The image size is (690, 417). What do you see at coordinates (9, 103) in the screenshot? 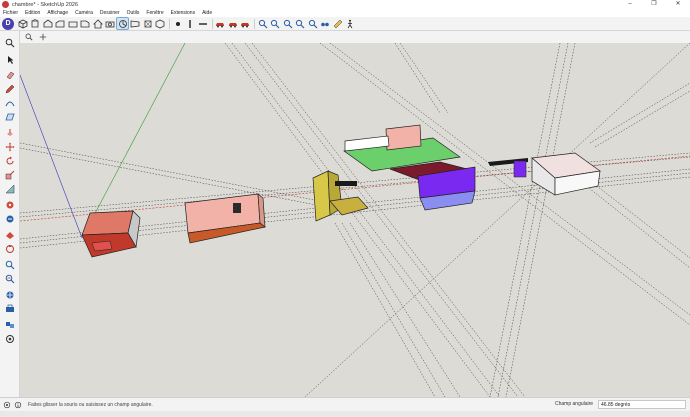
I see `arc-icon` at bounding box center [9, 103].